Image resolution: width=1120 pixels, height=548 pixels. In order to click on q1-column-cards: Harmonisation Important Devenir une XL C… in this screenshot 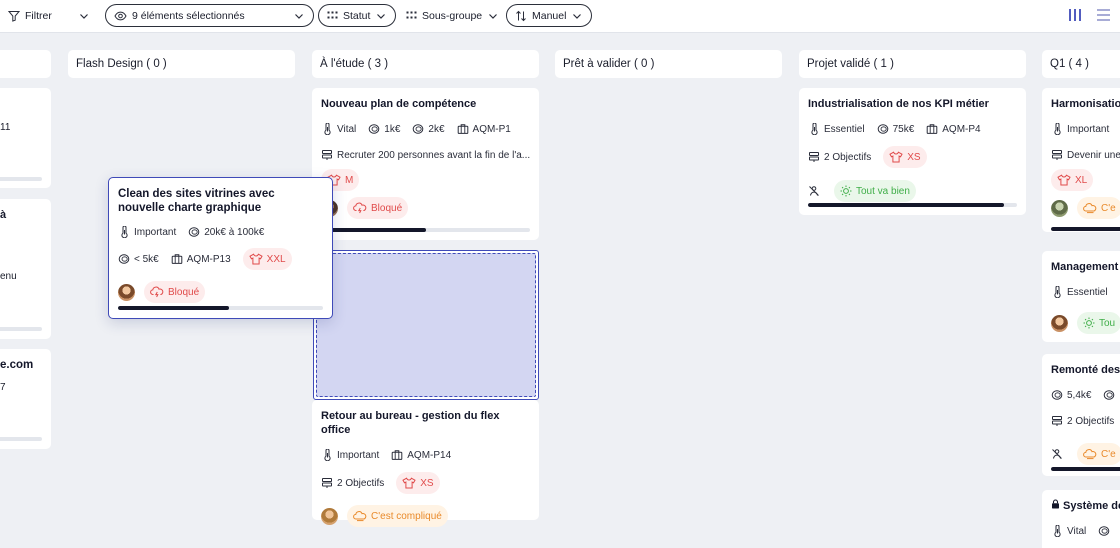, I will do `click(1081, 318)`.